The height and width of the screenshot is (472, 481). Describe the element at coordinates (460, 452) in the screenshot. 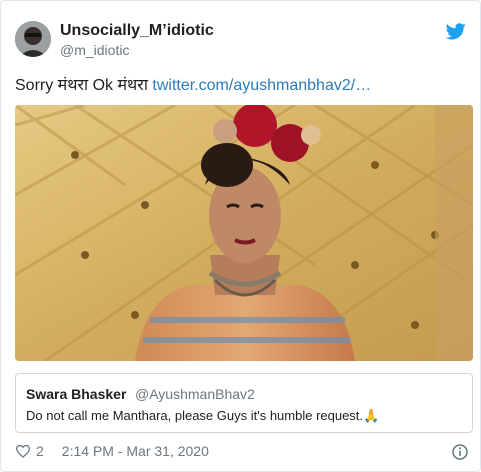

I see `info-icon` at that location.